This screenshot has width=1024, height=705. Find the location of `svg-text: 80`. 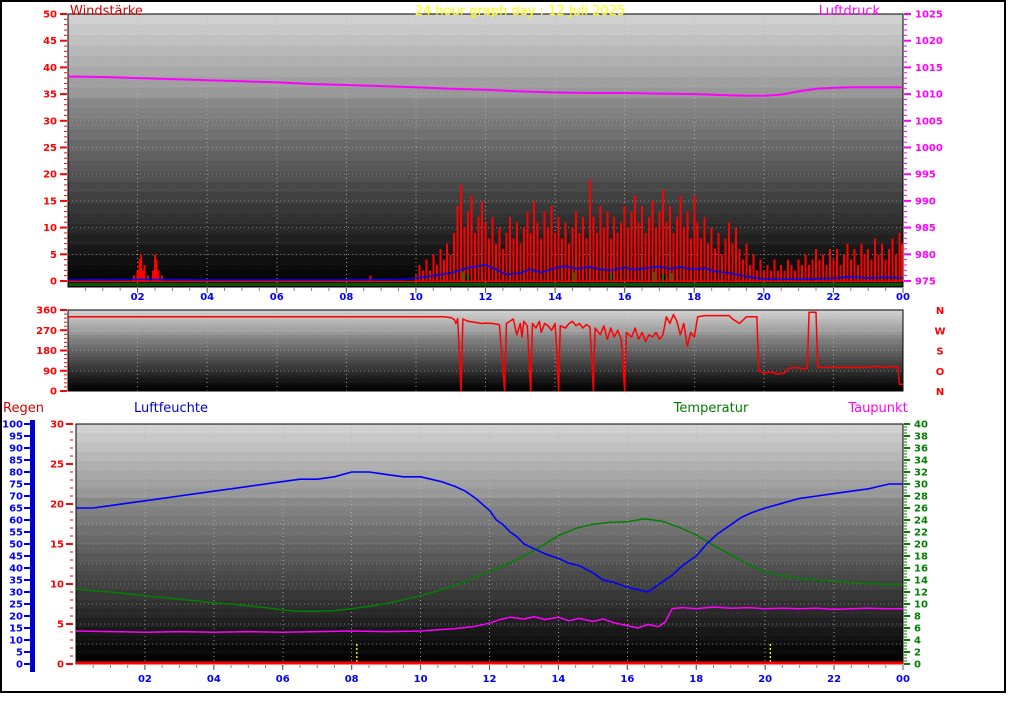

svg-text: 80 is located at coordinates (16, 473).